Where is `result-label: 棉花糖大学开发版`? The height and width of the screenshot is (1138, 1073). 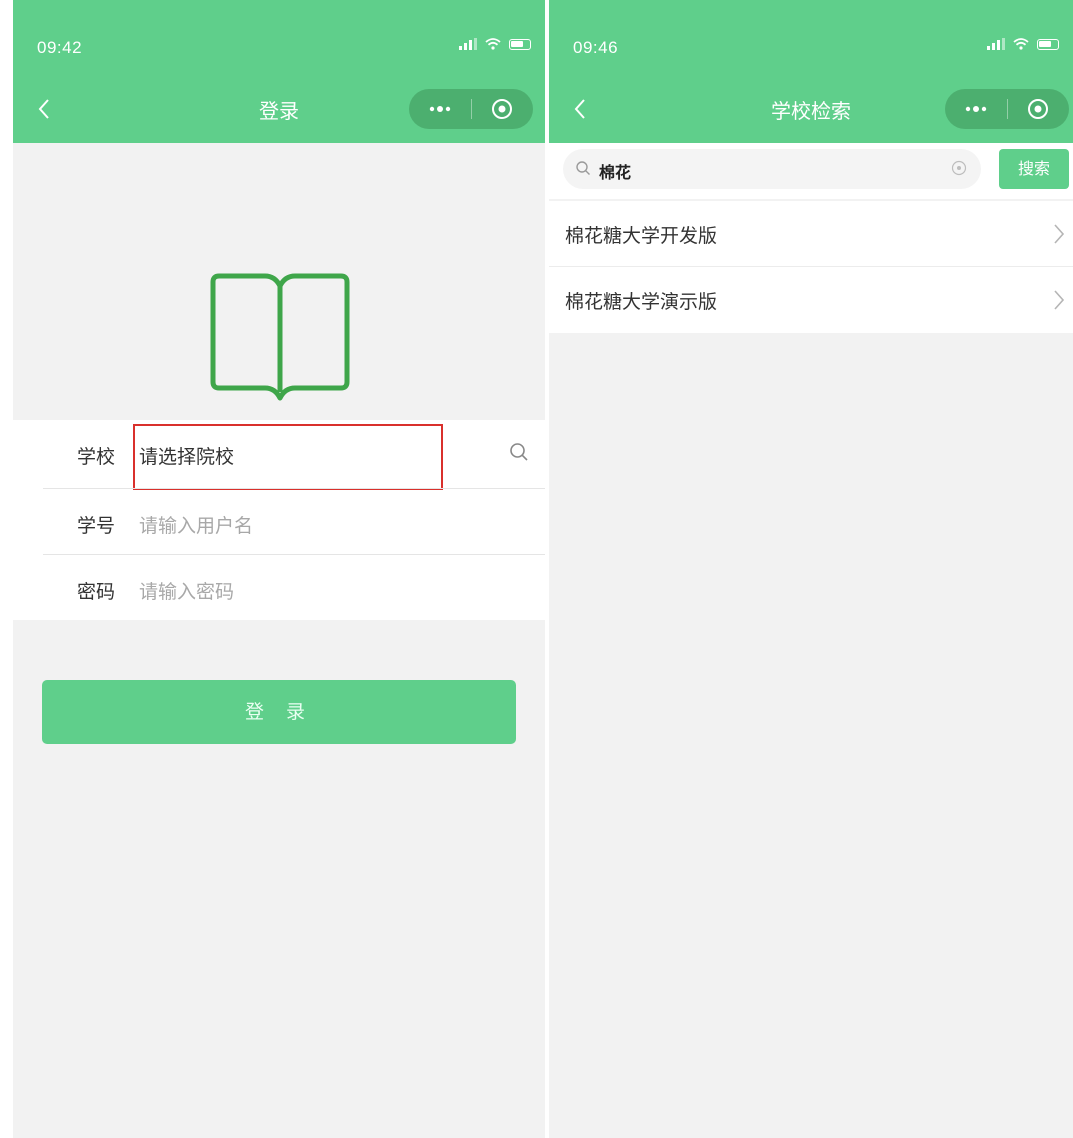 result-label: 棉花糖大学开发版 is located at coordinates (641, 236).